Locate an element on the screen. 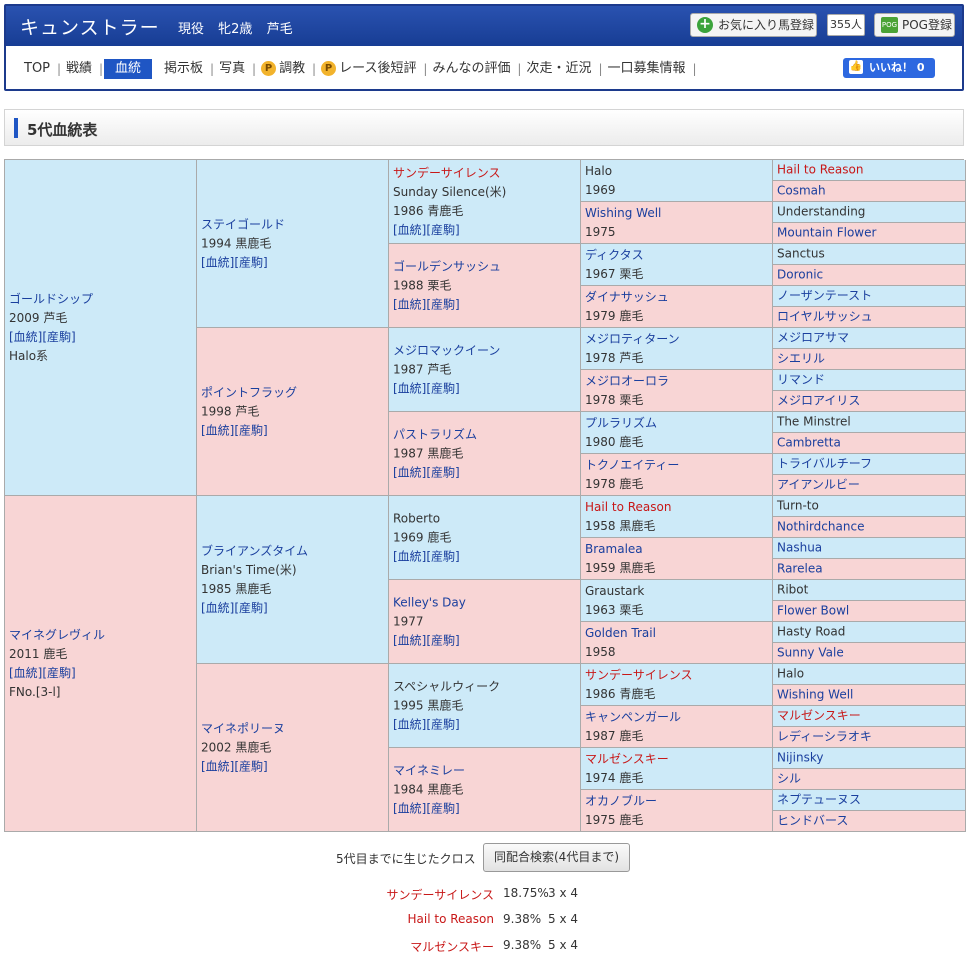  horse-name-link: キャンペンガール is located at coordinates (633, 717).